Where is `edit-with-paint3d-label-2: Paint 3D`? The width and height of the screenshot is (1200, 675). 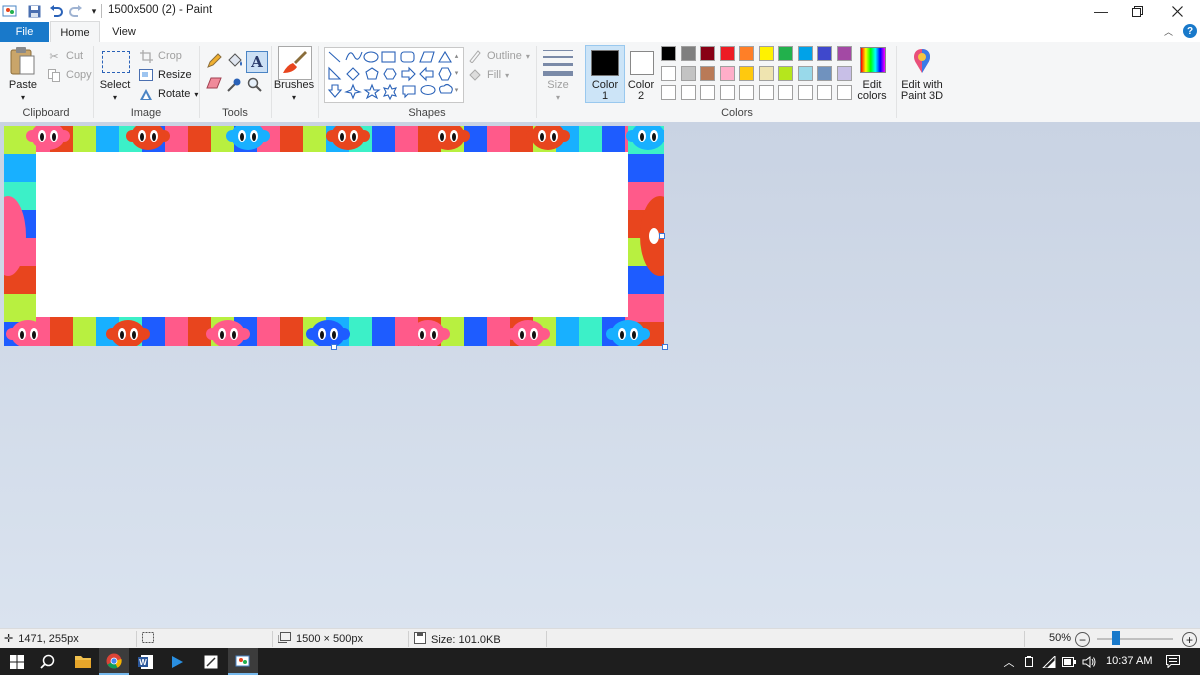
edit-with-paint3d-label-2: Paint 3D is located at coordinates (922, 96).